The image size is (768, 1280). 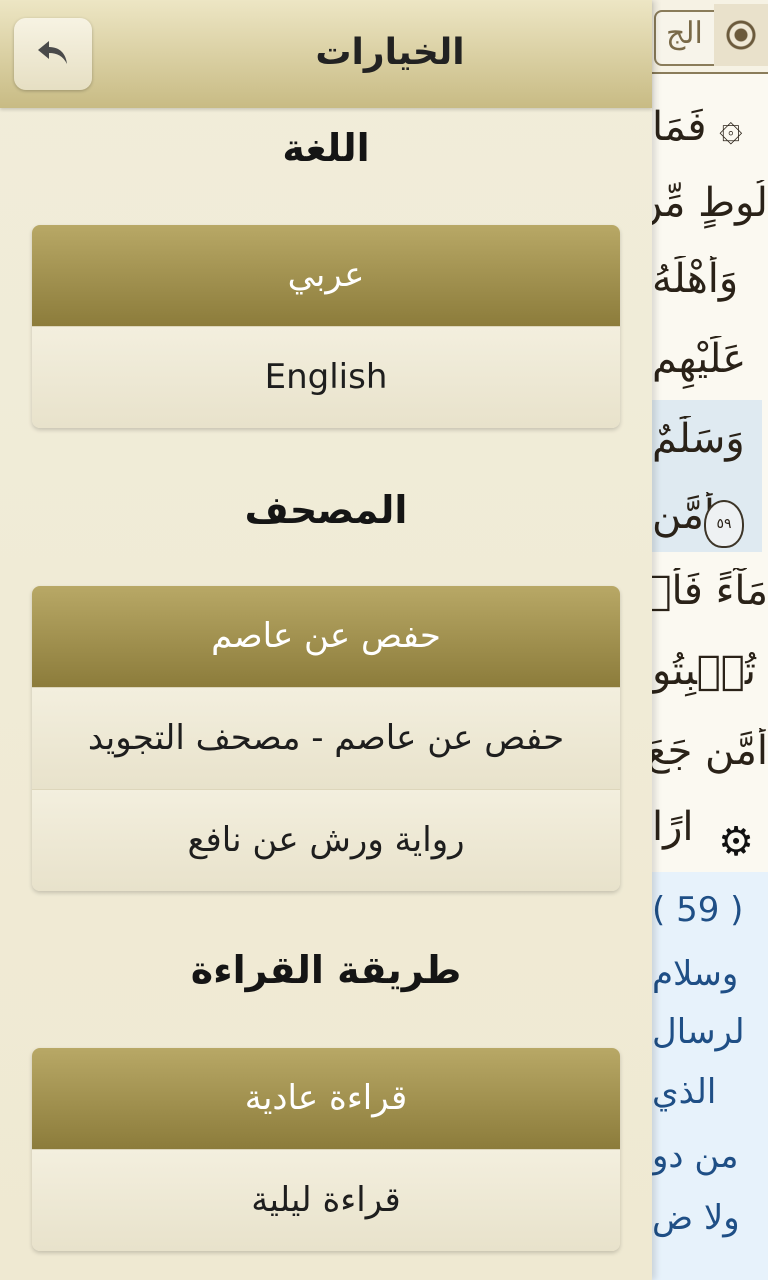 What do you see at coordinates (326, 275) in the screenshot?
I see `language-option-arabic: عربي` at bounding box center [326, 275].